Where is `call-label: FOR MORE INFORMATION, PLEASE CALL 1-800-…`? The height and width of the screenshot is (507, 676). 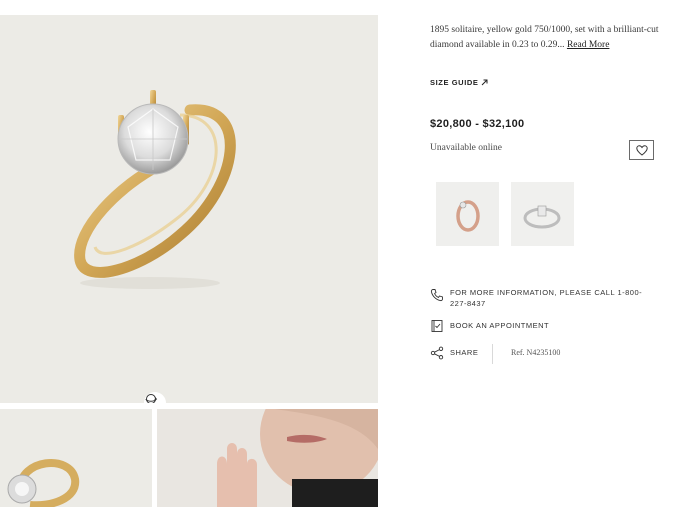 call-label: FOR MORE INFORMATION, PLEASE CALL 1-800-… is located at coordinates (546, 298).